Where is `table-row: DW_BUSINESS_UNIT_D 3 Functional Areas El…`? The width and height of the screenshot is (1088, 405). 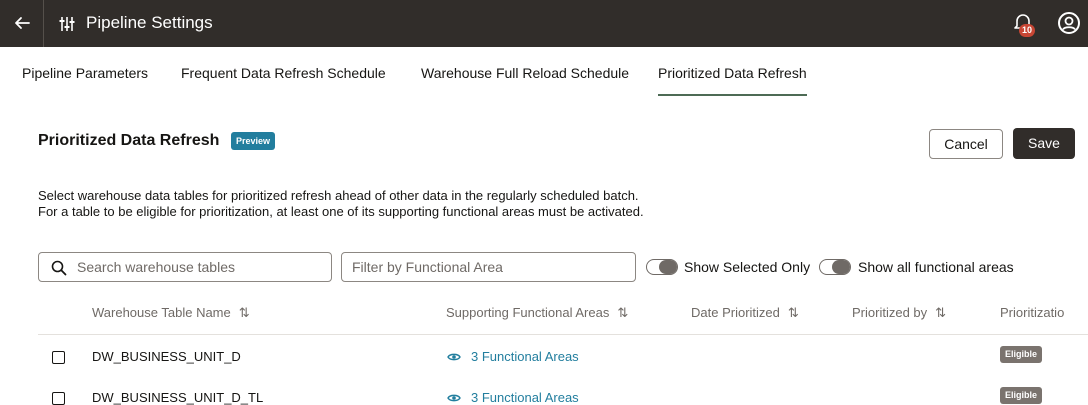
table-row: DW_BUSINESS_UNIT_D 3 Functional Areas El… is located at coordinates (563, 359).